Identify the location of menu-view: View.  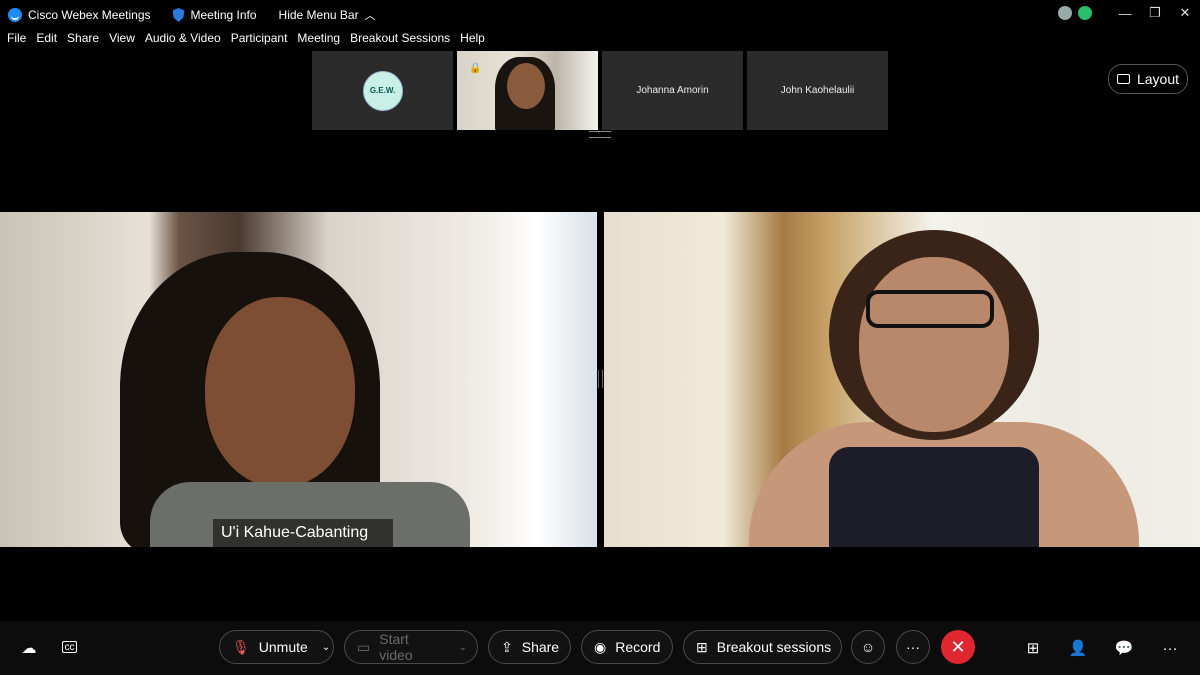
(122, 40).